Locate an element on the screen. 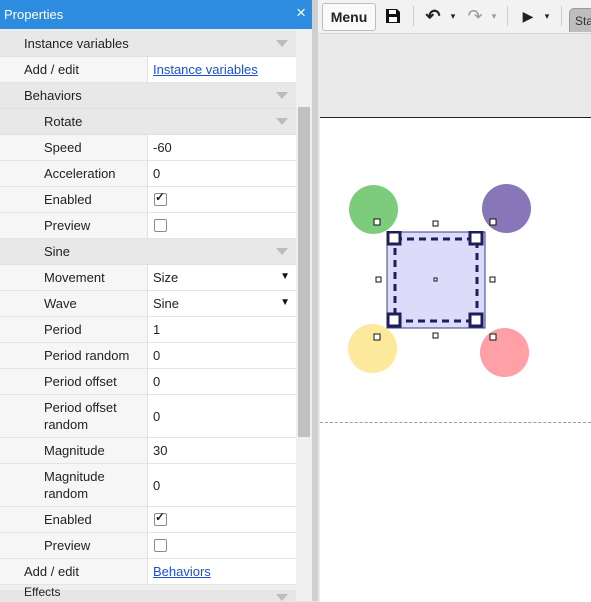  rotate-enabled-checkbox is located at coordinates (160, 198).